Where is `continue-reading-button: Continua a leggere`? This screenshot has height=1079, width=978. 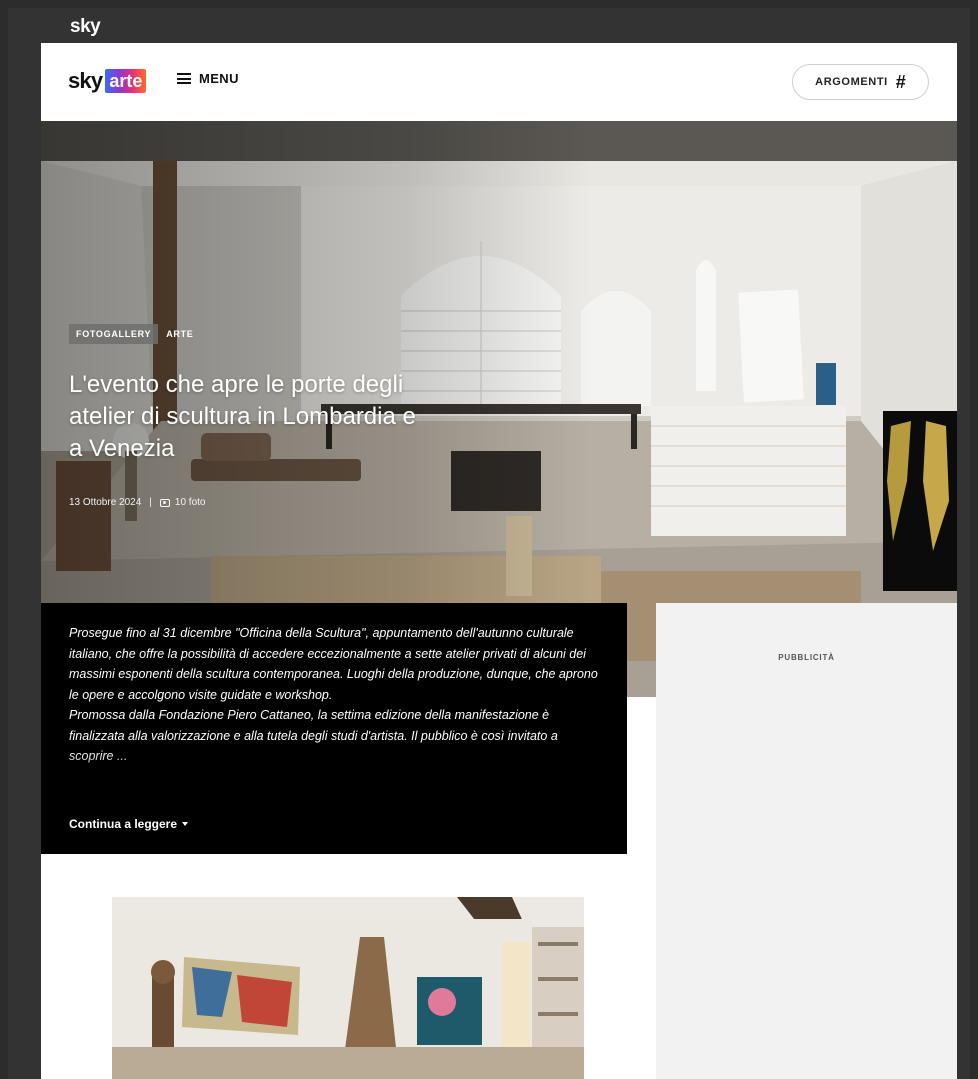
continue-reading-button: Continua a leggere is located at coordinates (129, 824).